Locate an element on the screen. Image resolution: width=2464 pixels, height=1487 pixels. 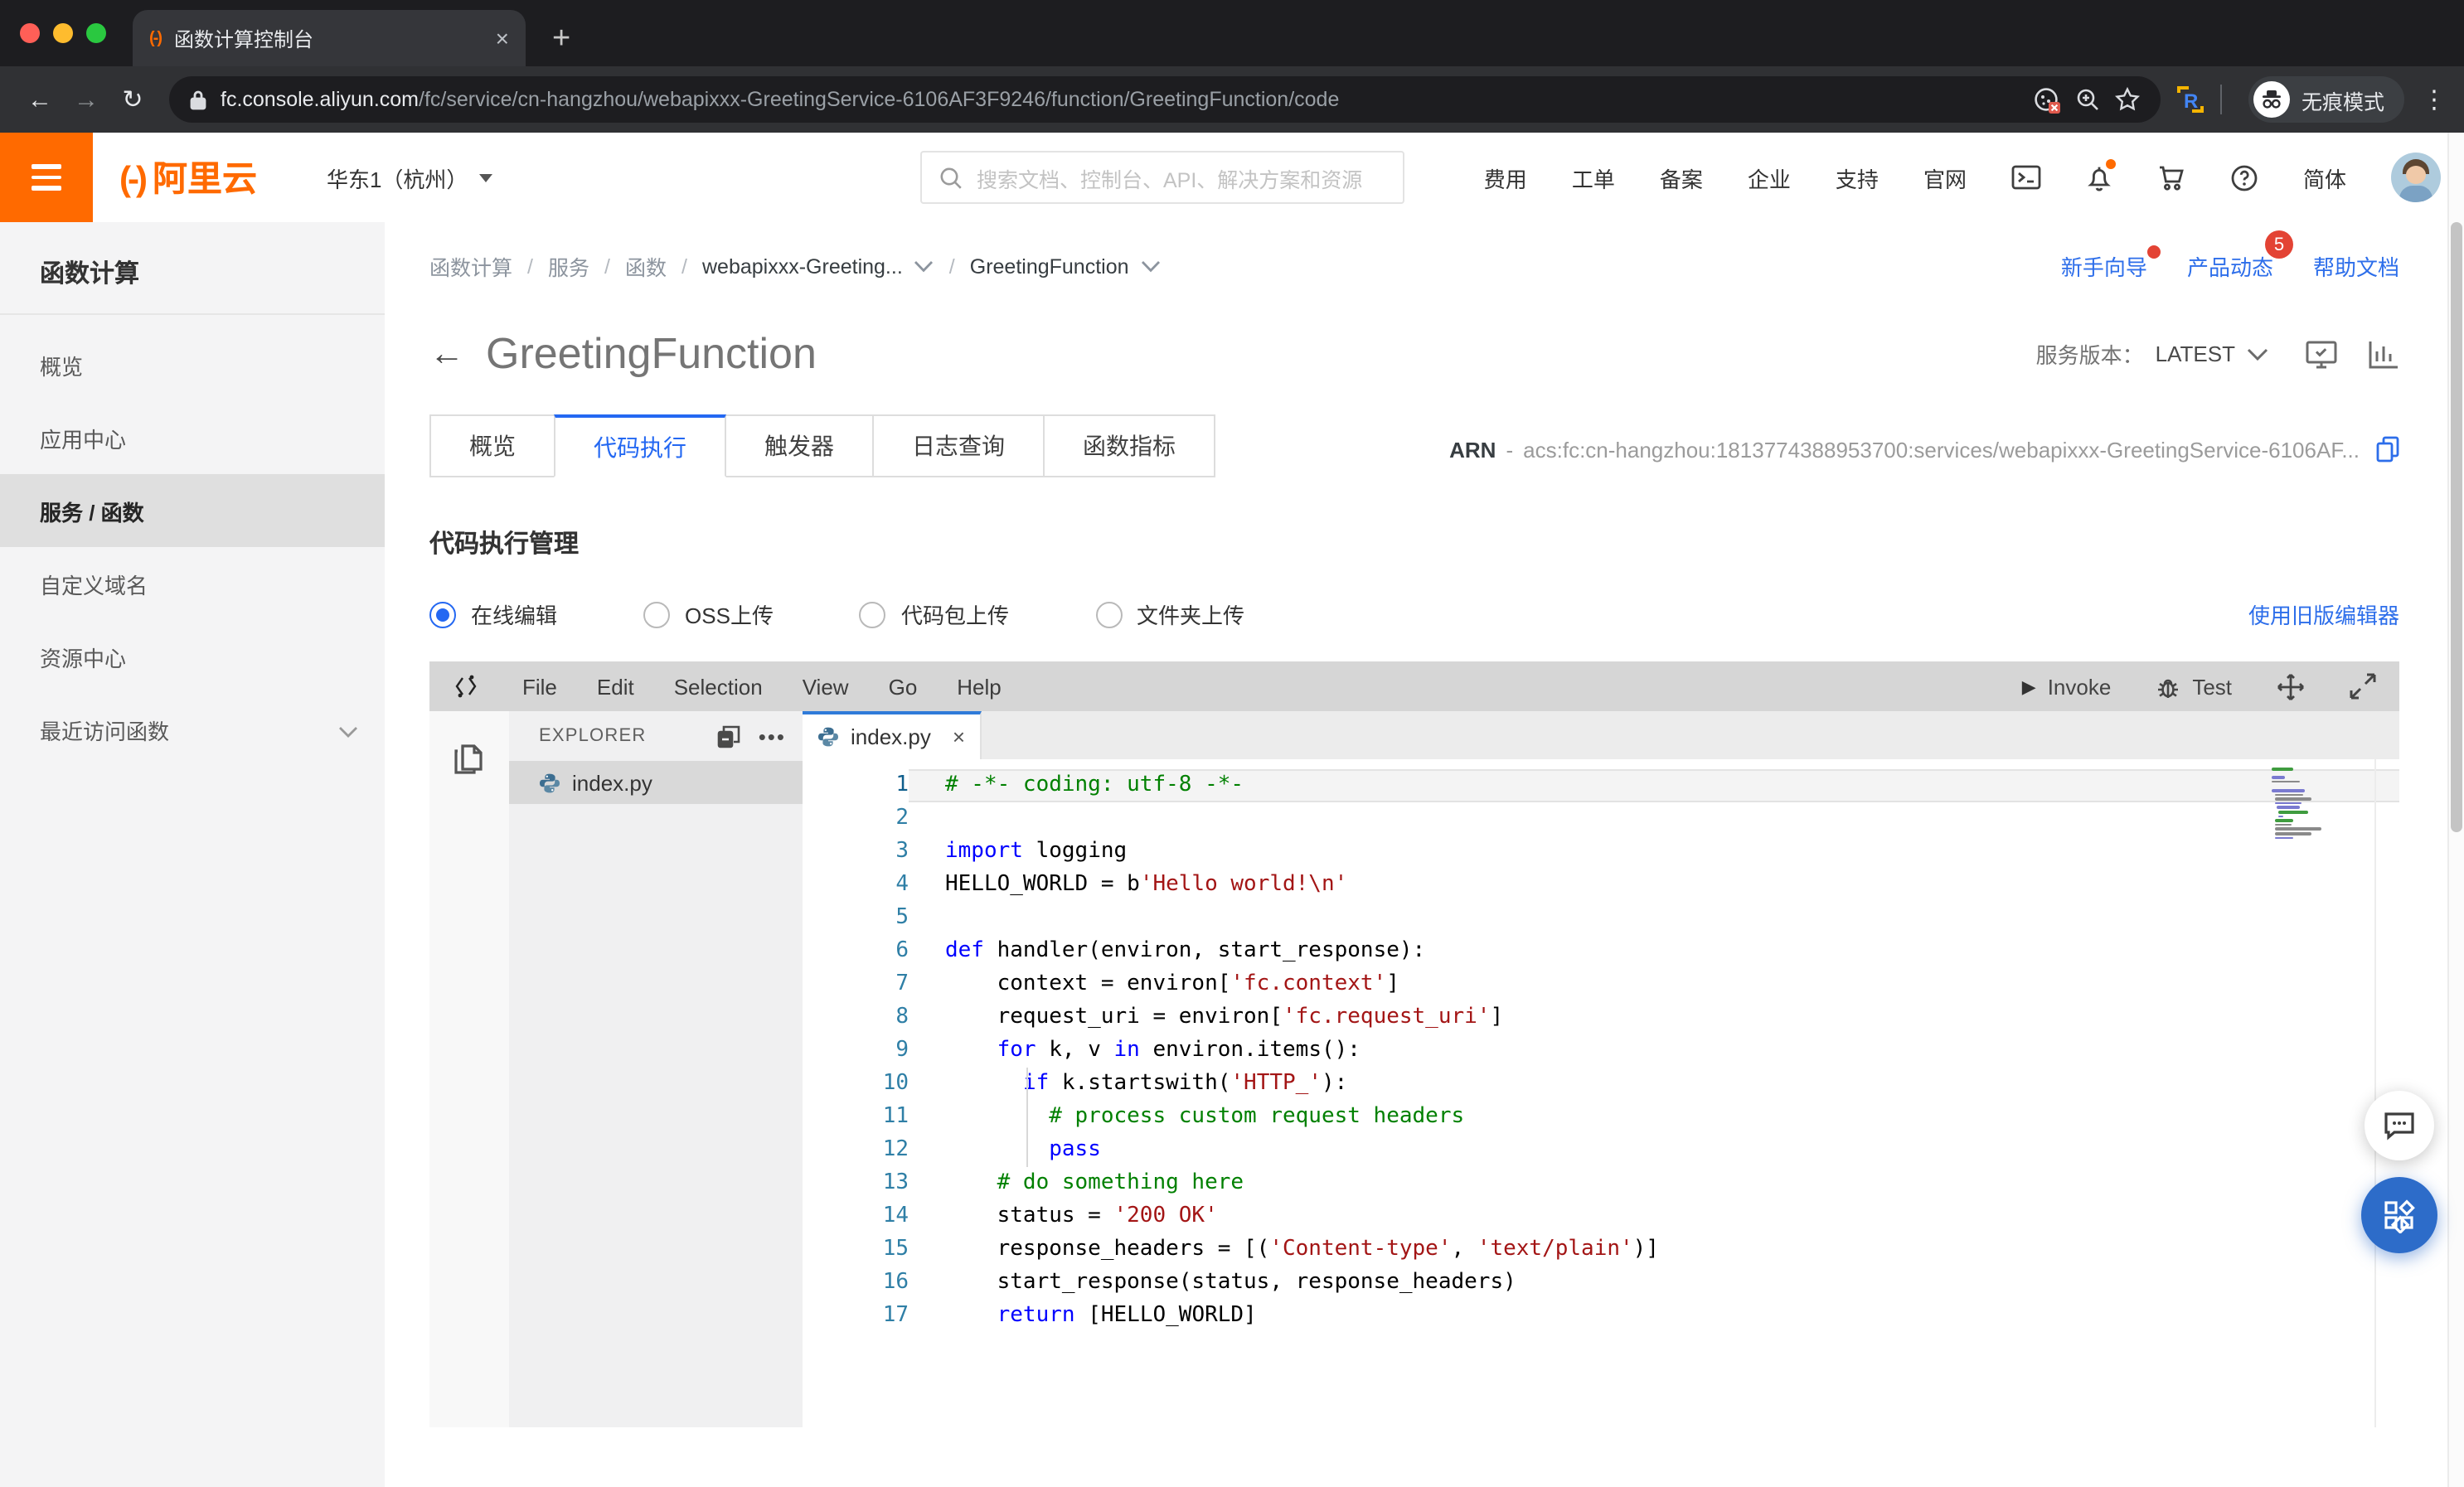
breadcrumb-function-name: GreetingFunction is located at coordinates (1049, 266).